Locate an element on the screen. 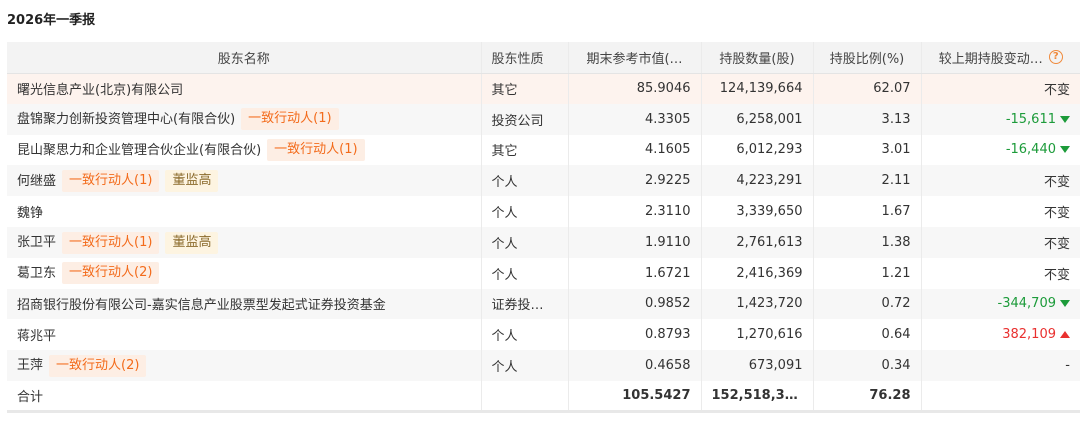 Image resolution: width=1080 pixels, height=422 pixels. holder-name-cell: 盘锦聚力创新投资管理中心(有限合伙) 一致行动人(1) is located at coordinates (244, 119).